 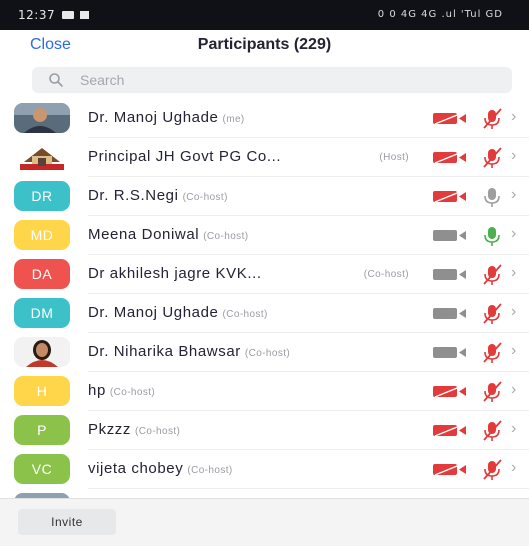 I want to click on participant-row: MD Meena Doniwal (Co-host) ›, so click(x=264, y=235).